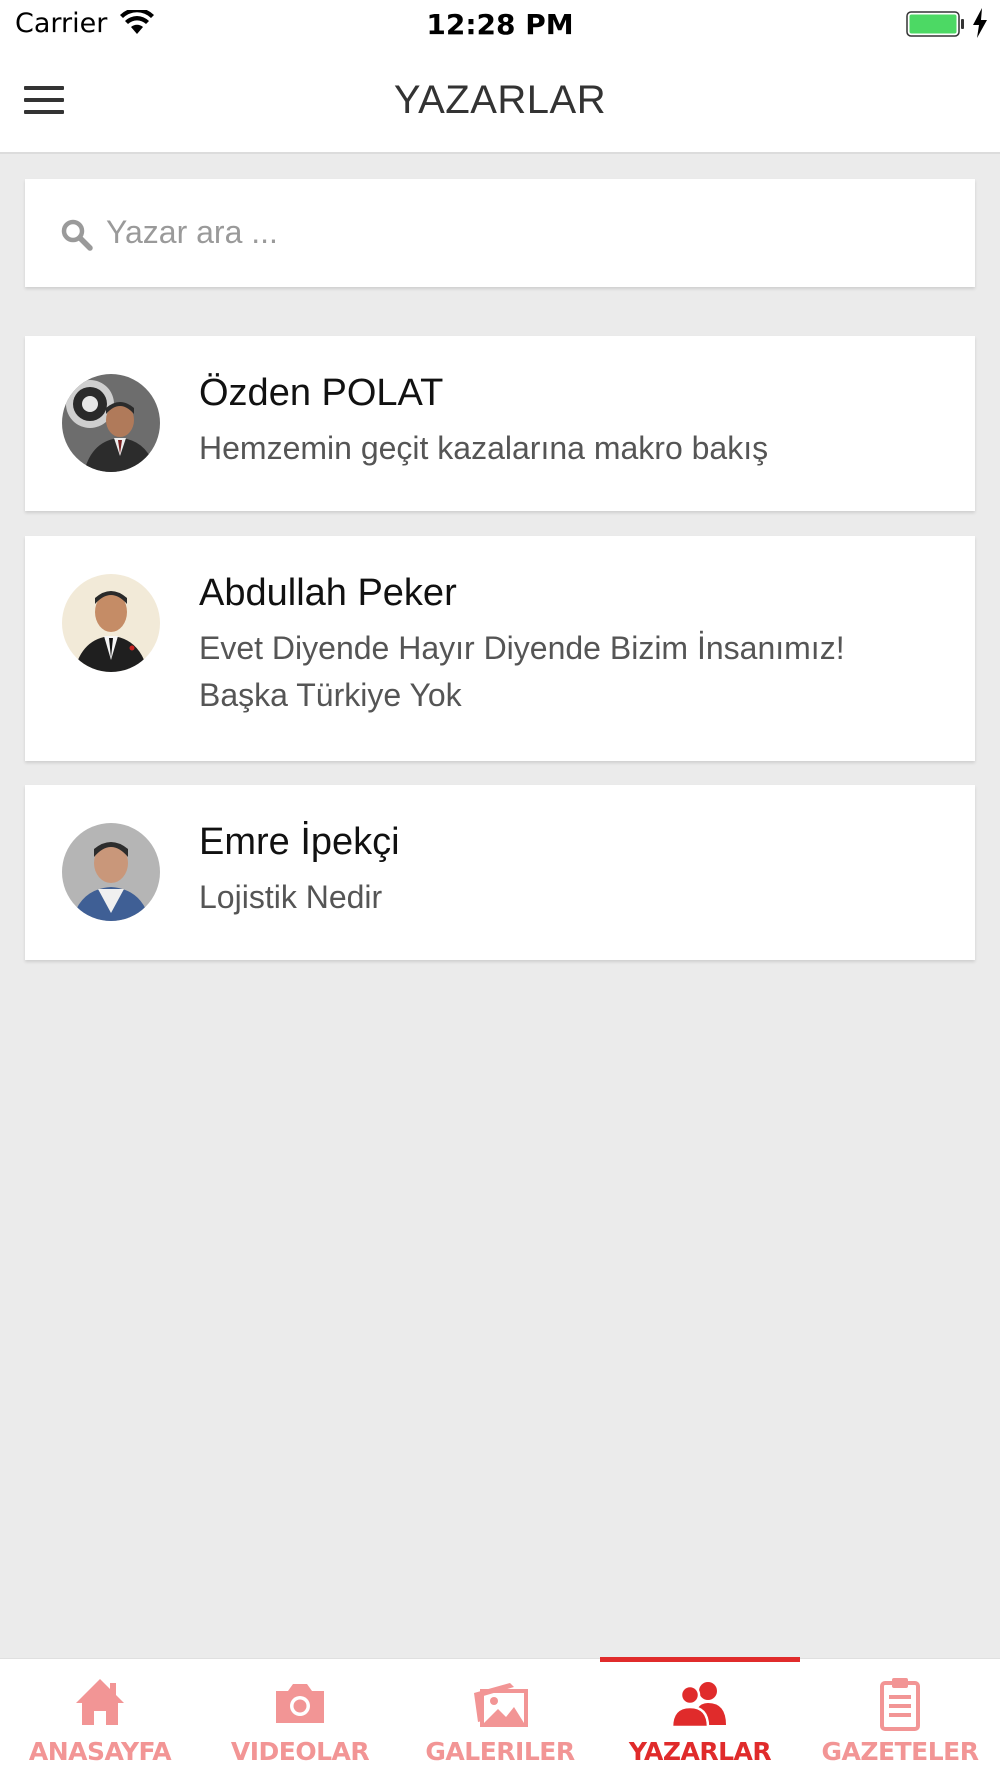  What do you see at coordinates (500, 872) in the screenshot?
I see `author-card: Emre İpekçi Lojistik Nedir` at bounding box center [500, 872].